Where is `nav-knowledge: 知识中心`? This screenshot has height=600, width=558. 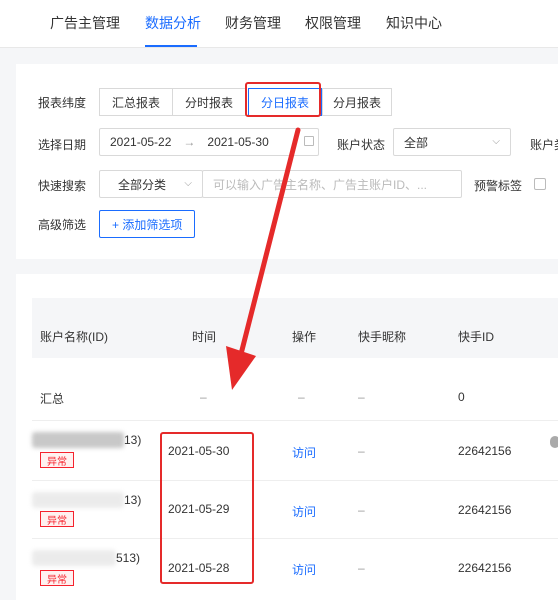
nav-knowledge: 知识中心 is located at coordinates (414, 23).